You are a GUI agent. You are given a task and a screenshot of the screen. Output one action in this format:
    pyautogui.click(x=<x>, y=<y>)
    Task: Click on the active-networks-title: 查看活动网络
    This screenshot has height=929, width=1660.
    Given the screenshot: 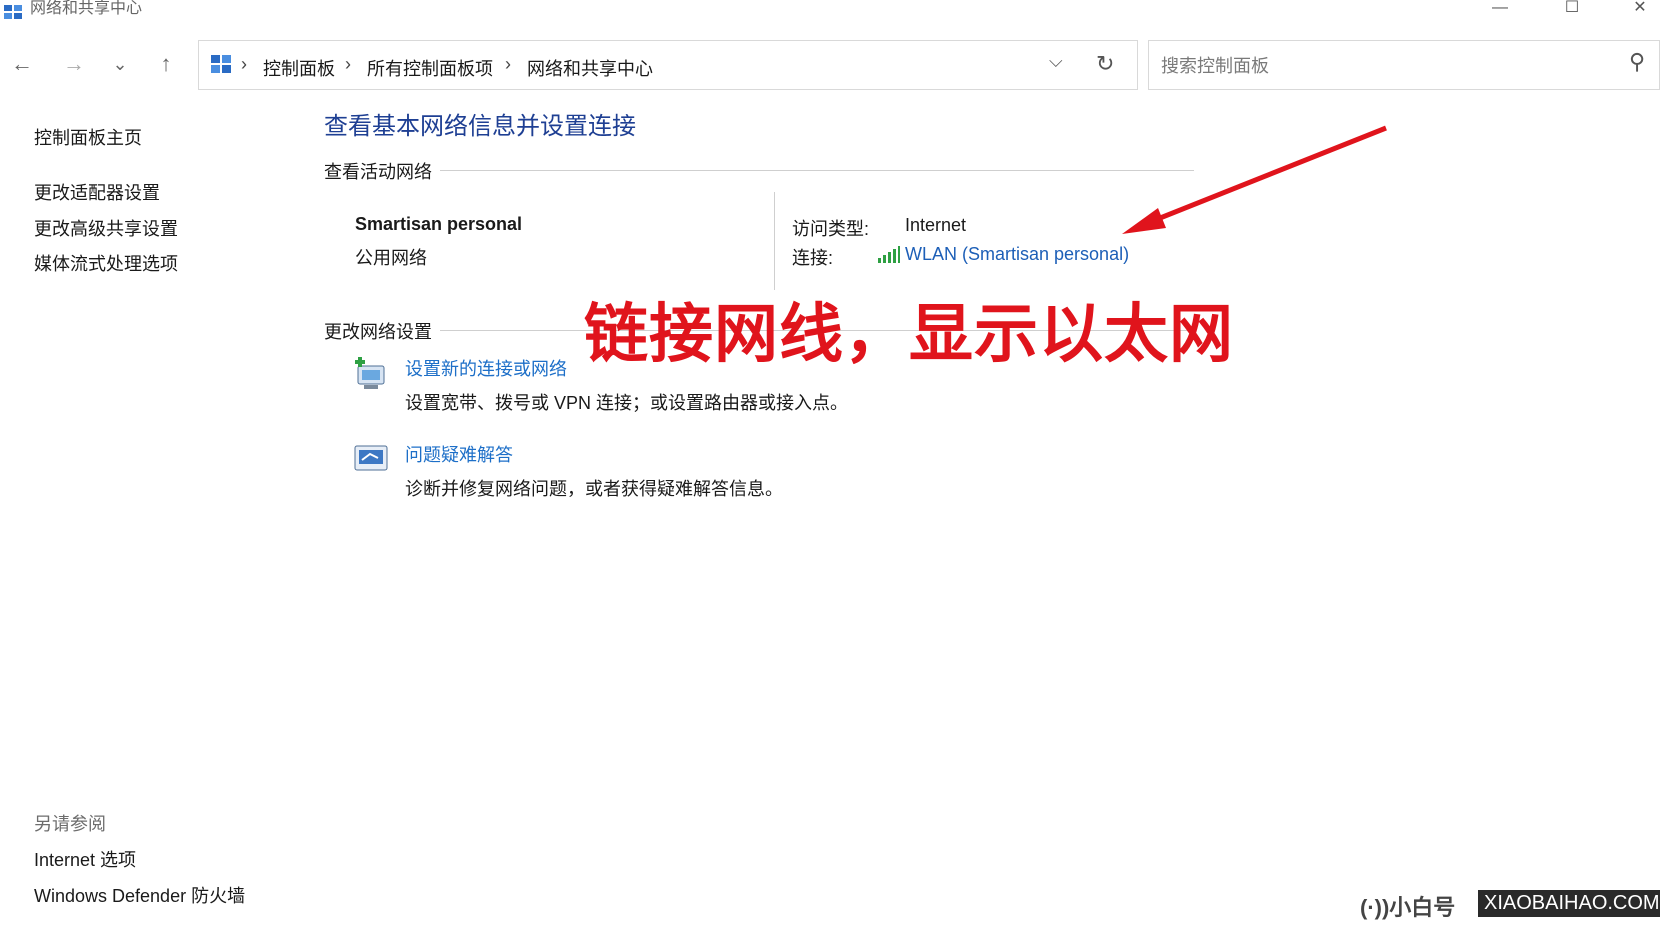 What is the action you would take?
    pyautogui.click(x=382, y=171)
    